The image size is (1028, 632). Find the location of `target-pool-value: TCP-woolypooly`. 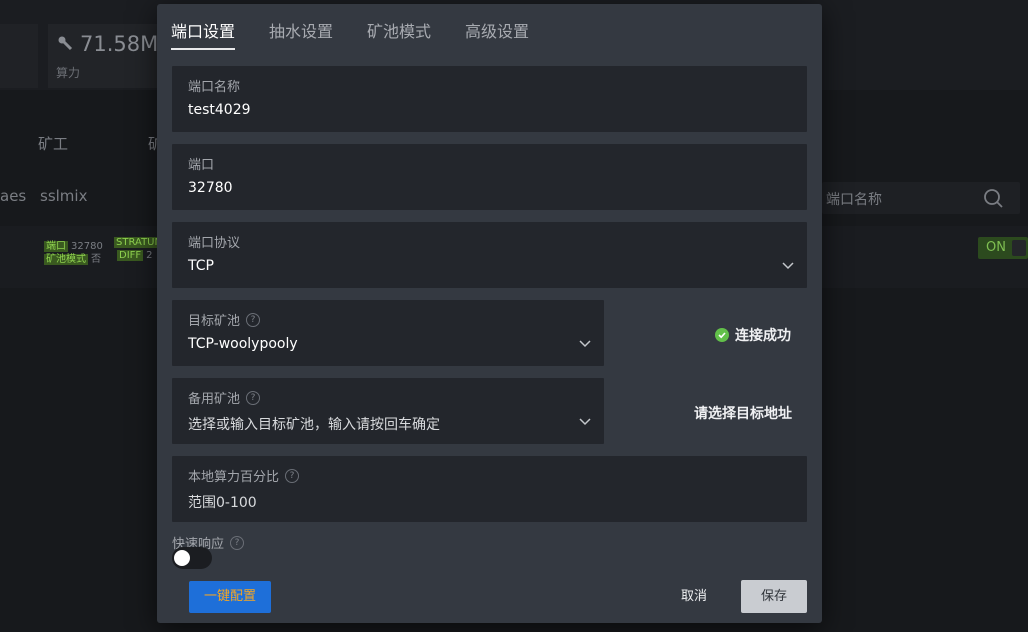

target-pool-value: TCP-woolypooly is located at coordinates (243, 344).